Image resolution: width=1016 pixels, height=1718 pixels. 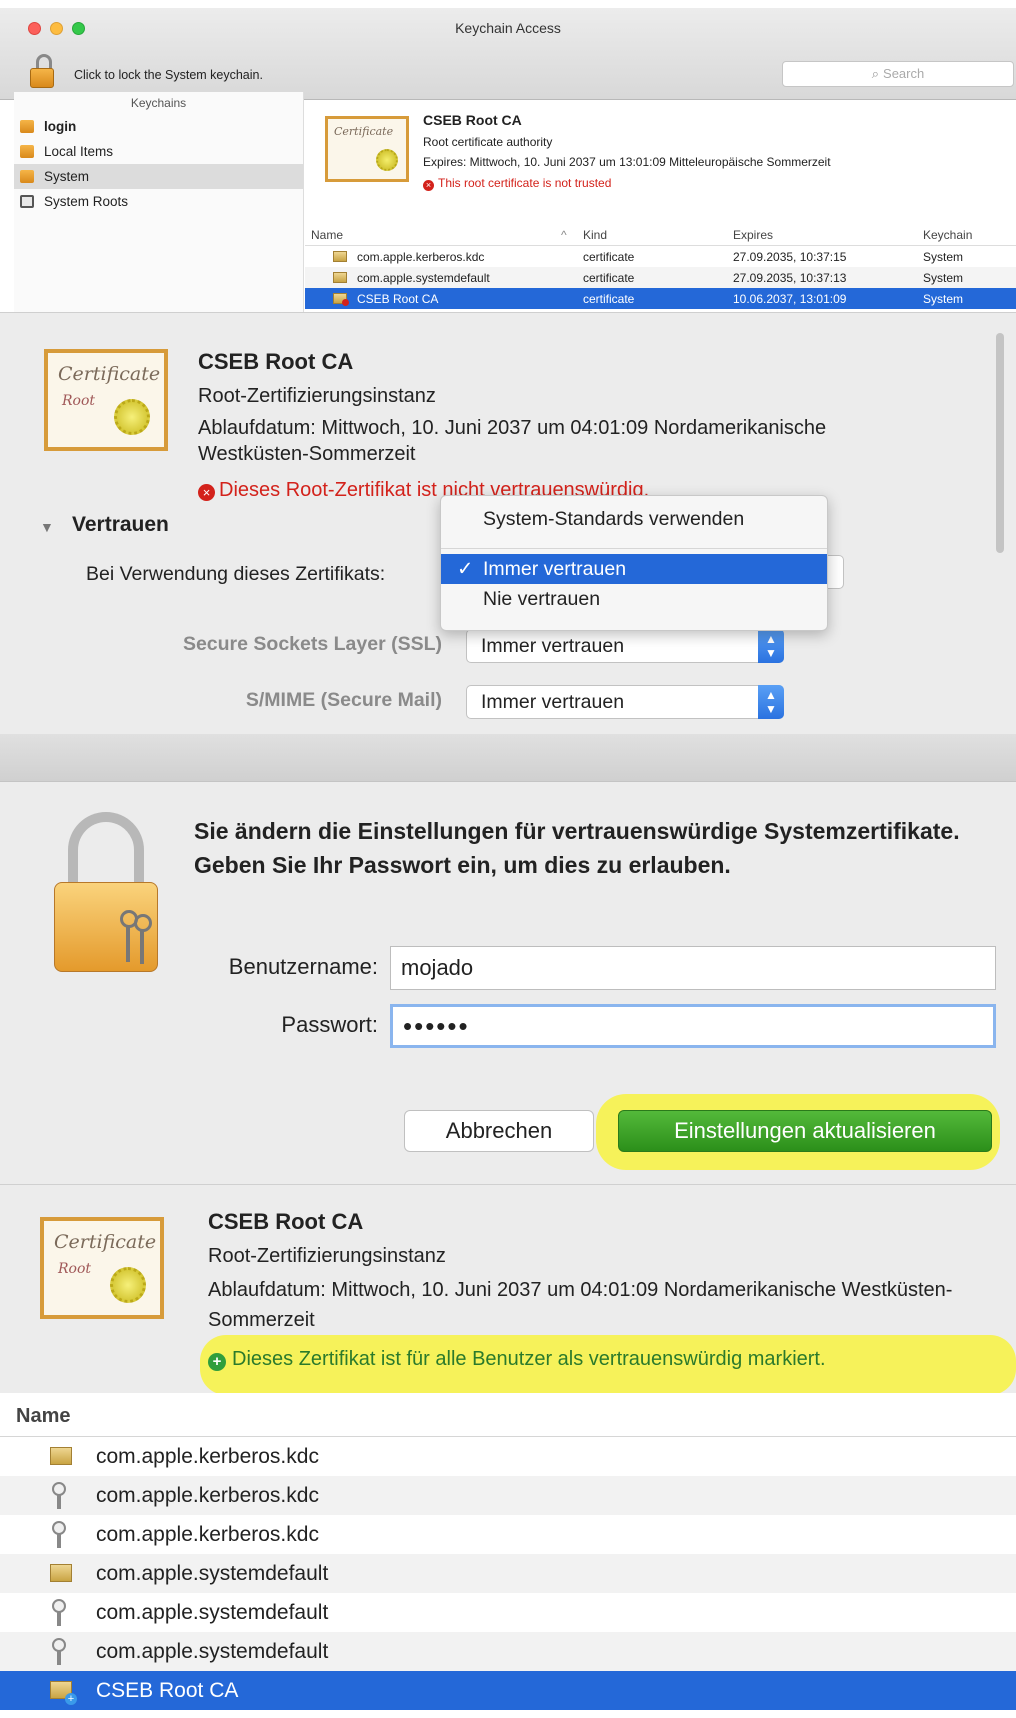 I want to click on lock-keychain-icon, so click(x=42, y=72).